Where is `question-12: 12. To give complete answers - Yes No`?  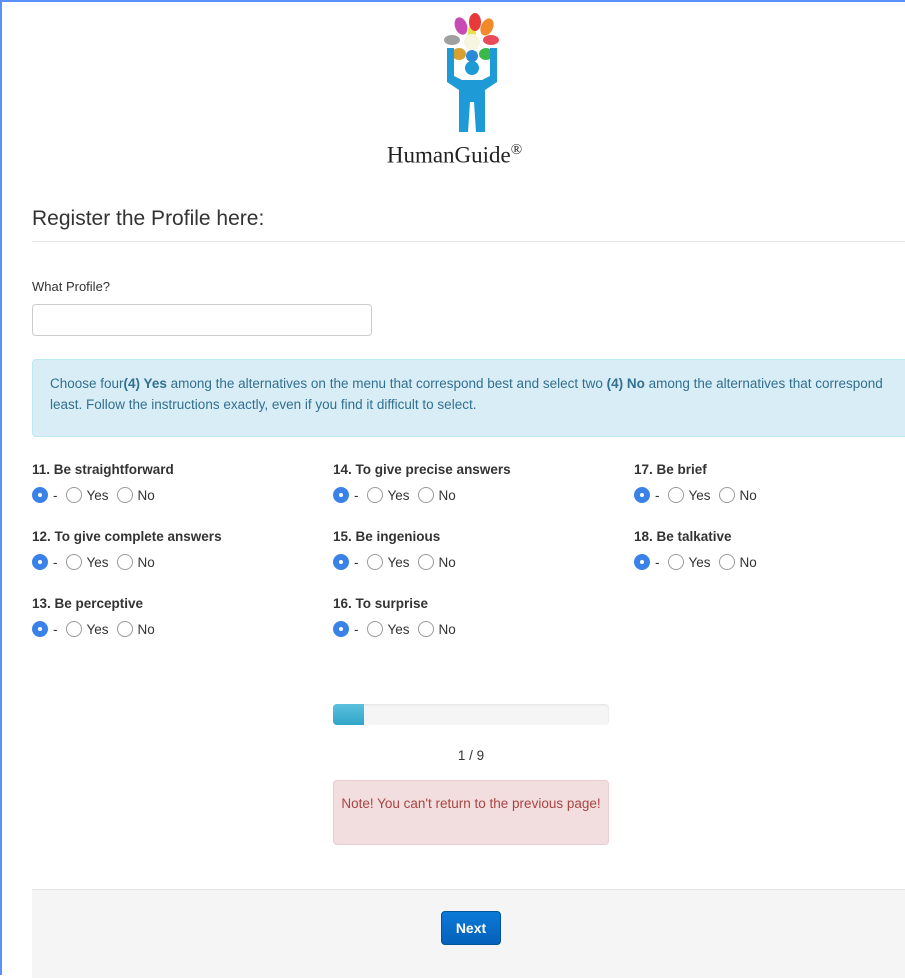 question-12: 12. To give complete answers - Yes No is located at coordinates (127, 549).